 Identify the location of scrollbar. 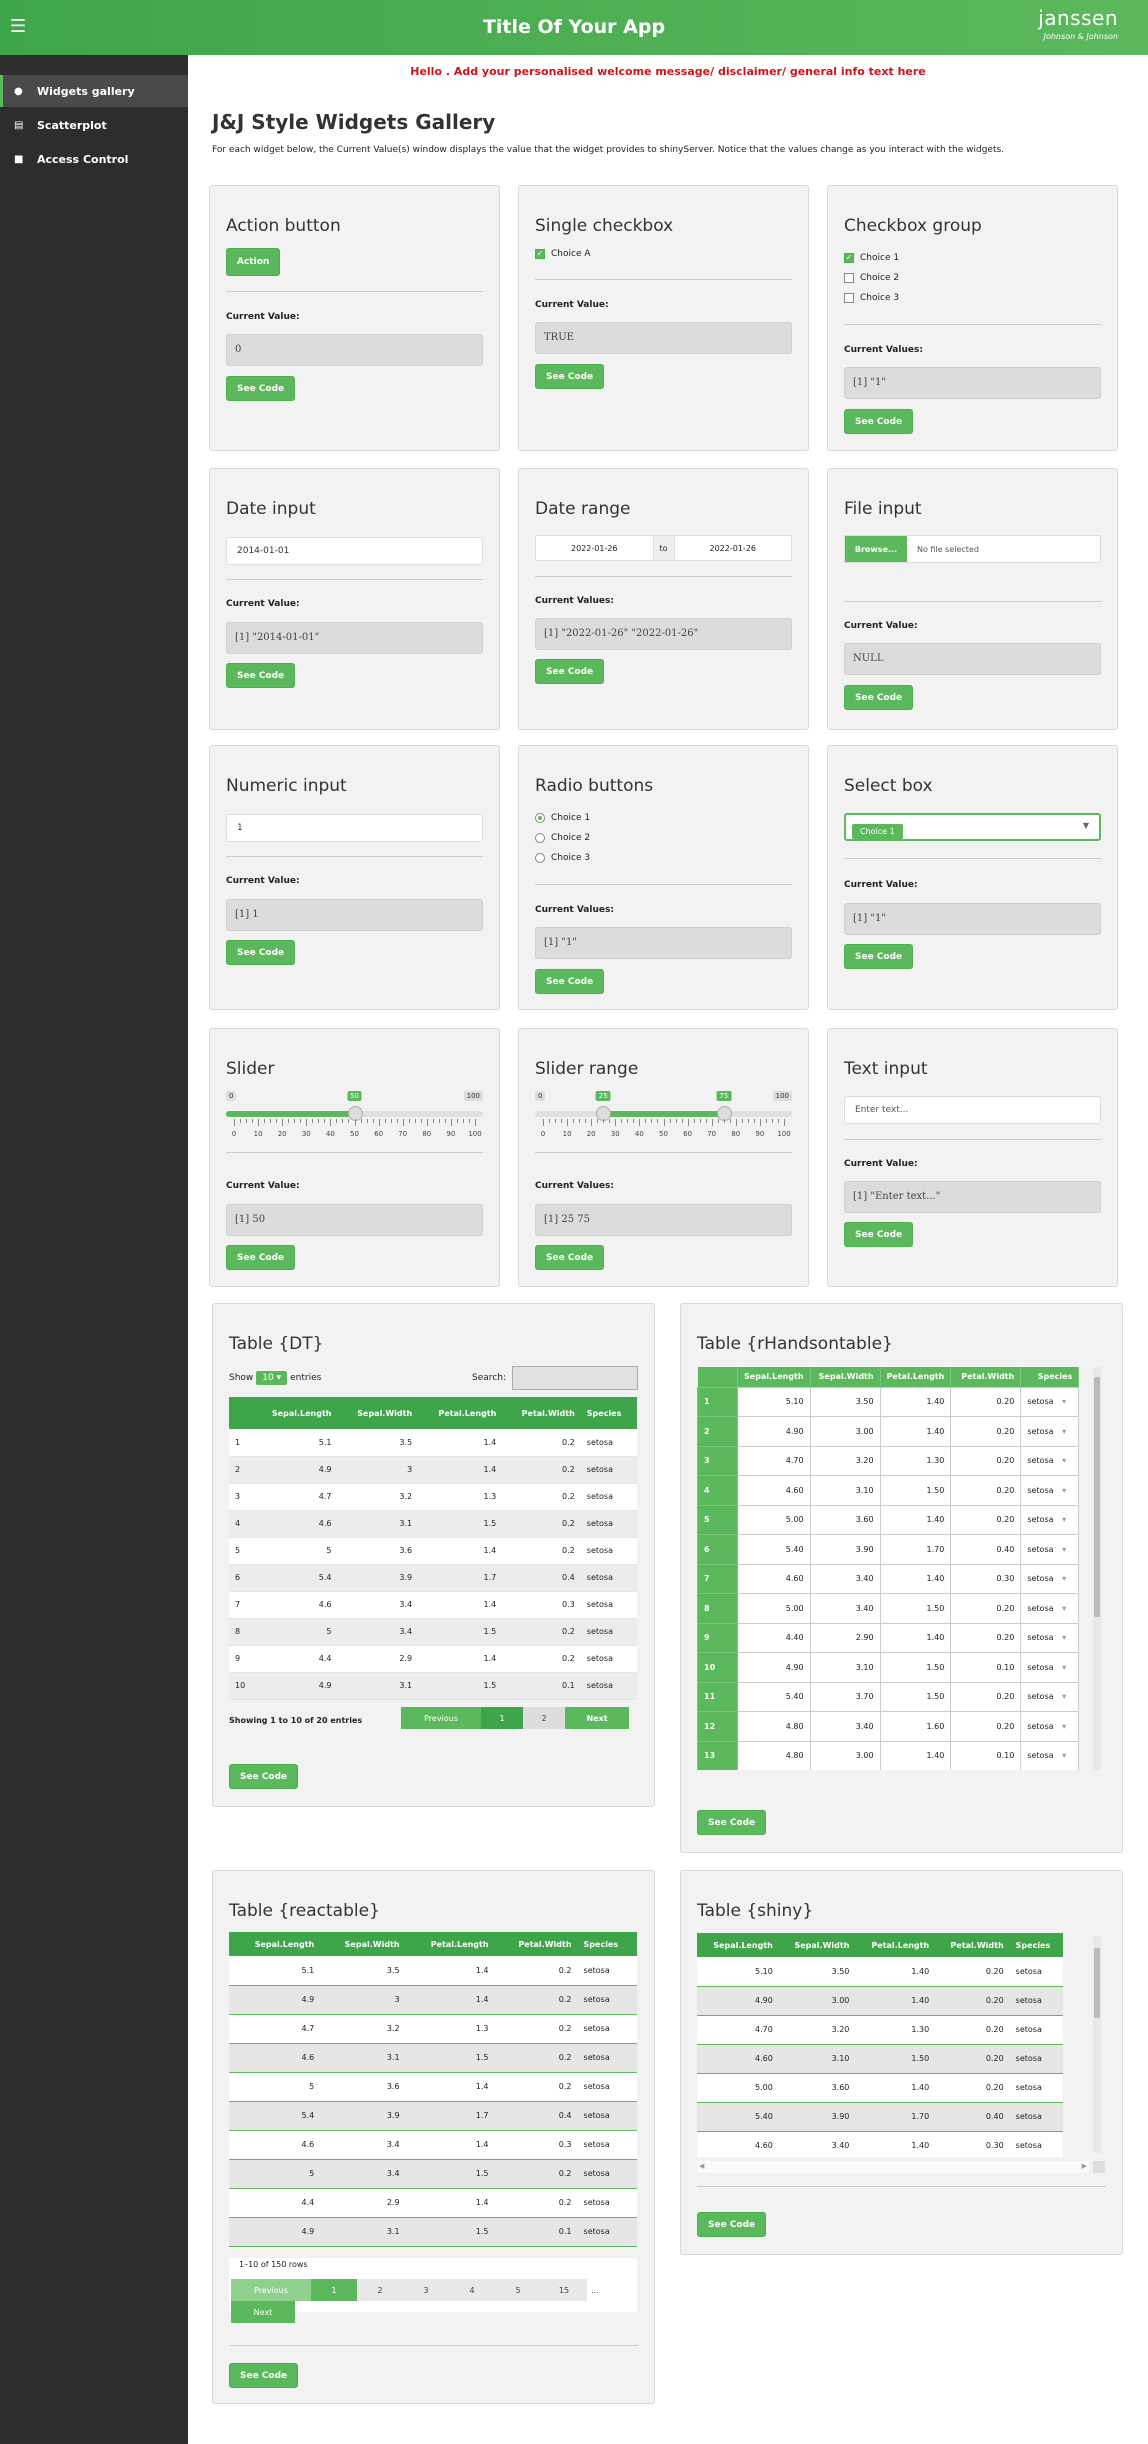
(1097, 1568).